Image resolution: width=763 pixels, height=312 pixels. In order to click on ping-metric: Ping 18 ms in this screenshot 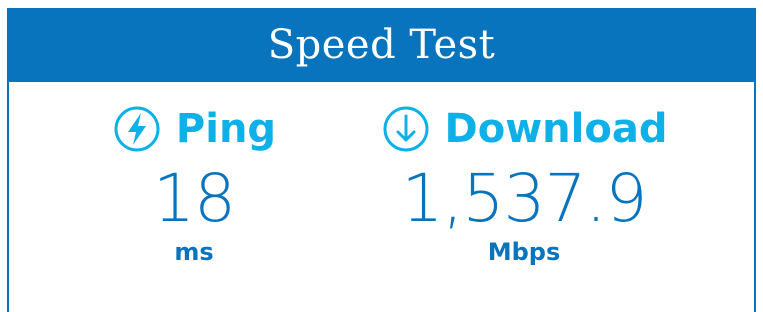, I will do `click(194, 183)`.